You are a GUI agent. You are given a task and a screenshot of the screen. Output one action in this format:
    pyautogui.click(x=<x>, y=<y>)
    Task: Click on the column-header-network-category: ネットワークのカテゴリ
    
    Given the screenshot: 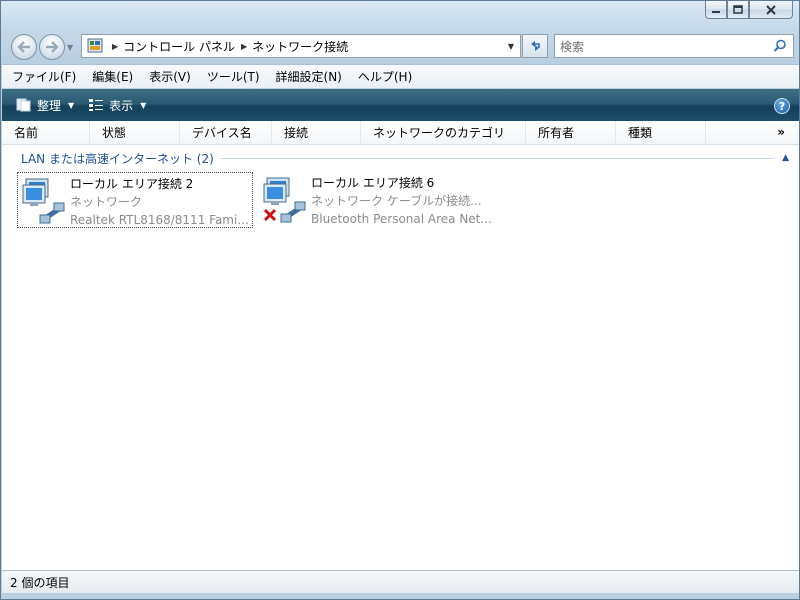 What is the action you would take?
    pyautogui.click(x=443, y=132)
    